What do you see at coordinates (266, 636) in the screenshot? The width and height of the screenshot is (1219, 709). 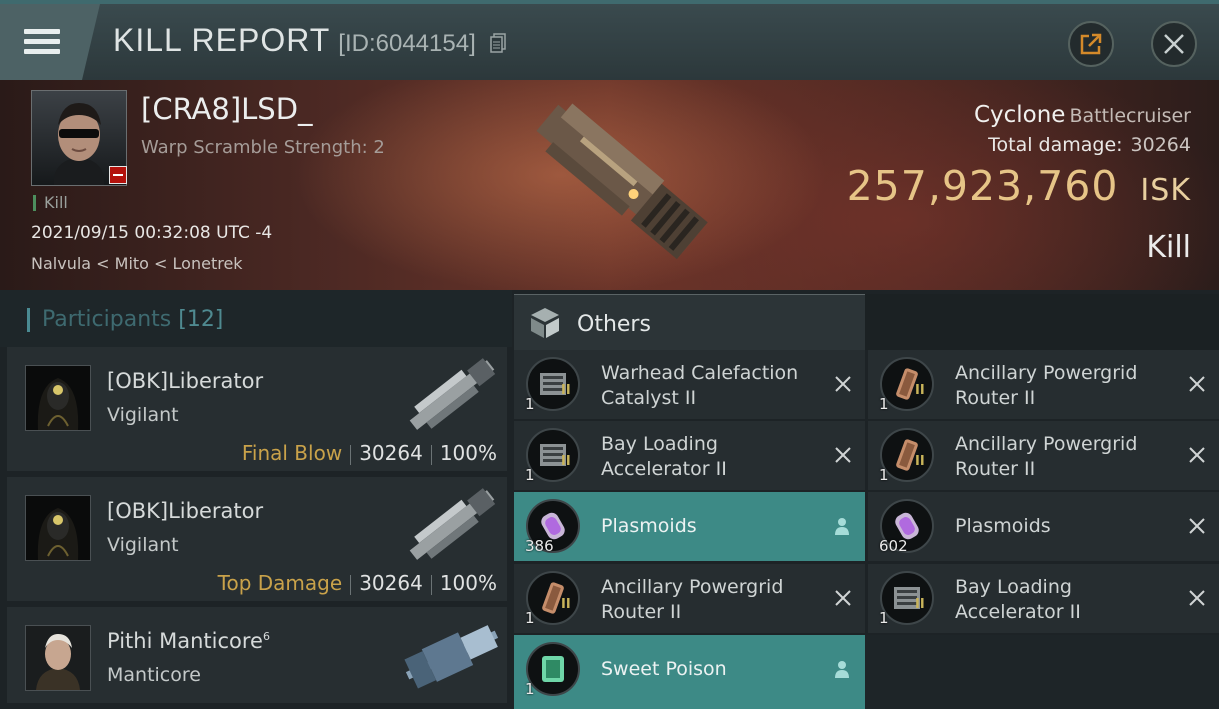 I see `participant-name-superscript: 6` at bounding box center [266, 636].